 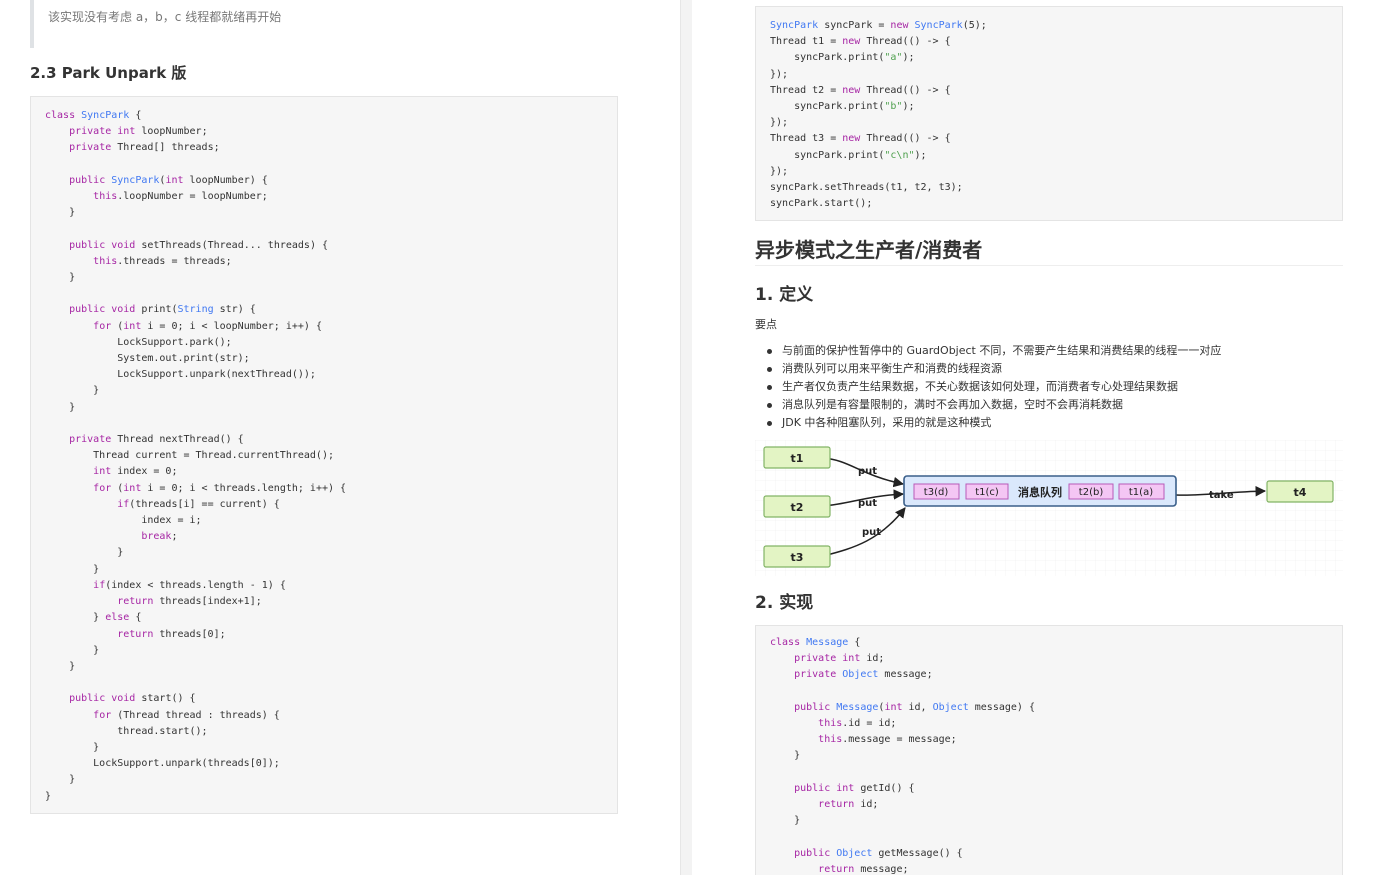 I want to click on heading-divider, so click(x=1049, y=265).